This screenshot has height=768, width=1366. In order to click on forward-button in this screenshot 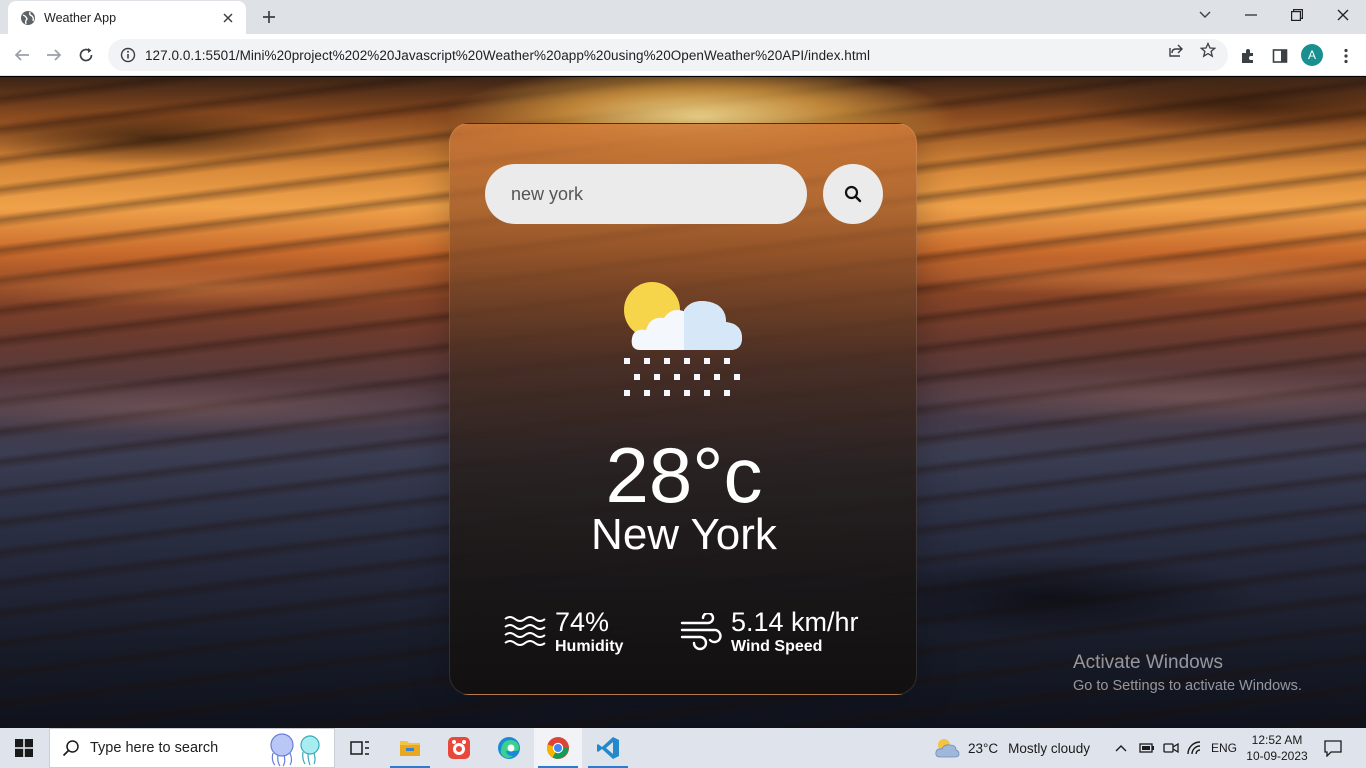, I will do `click(54, 55)`.